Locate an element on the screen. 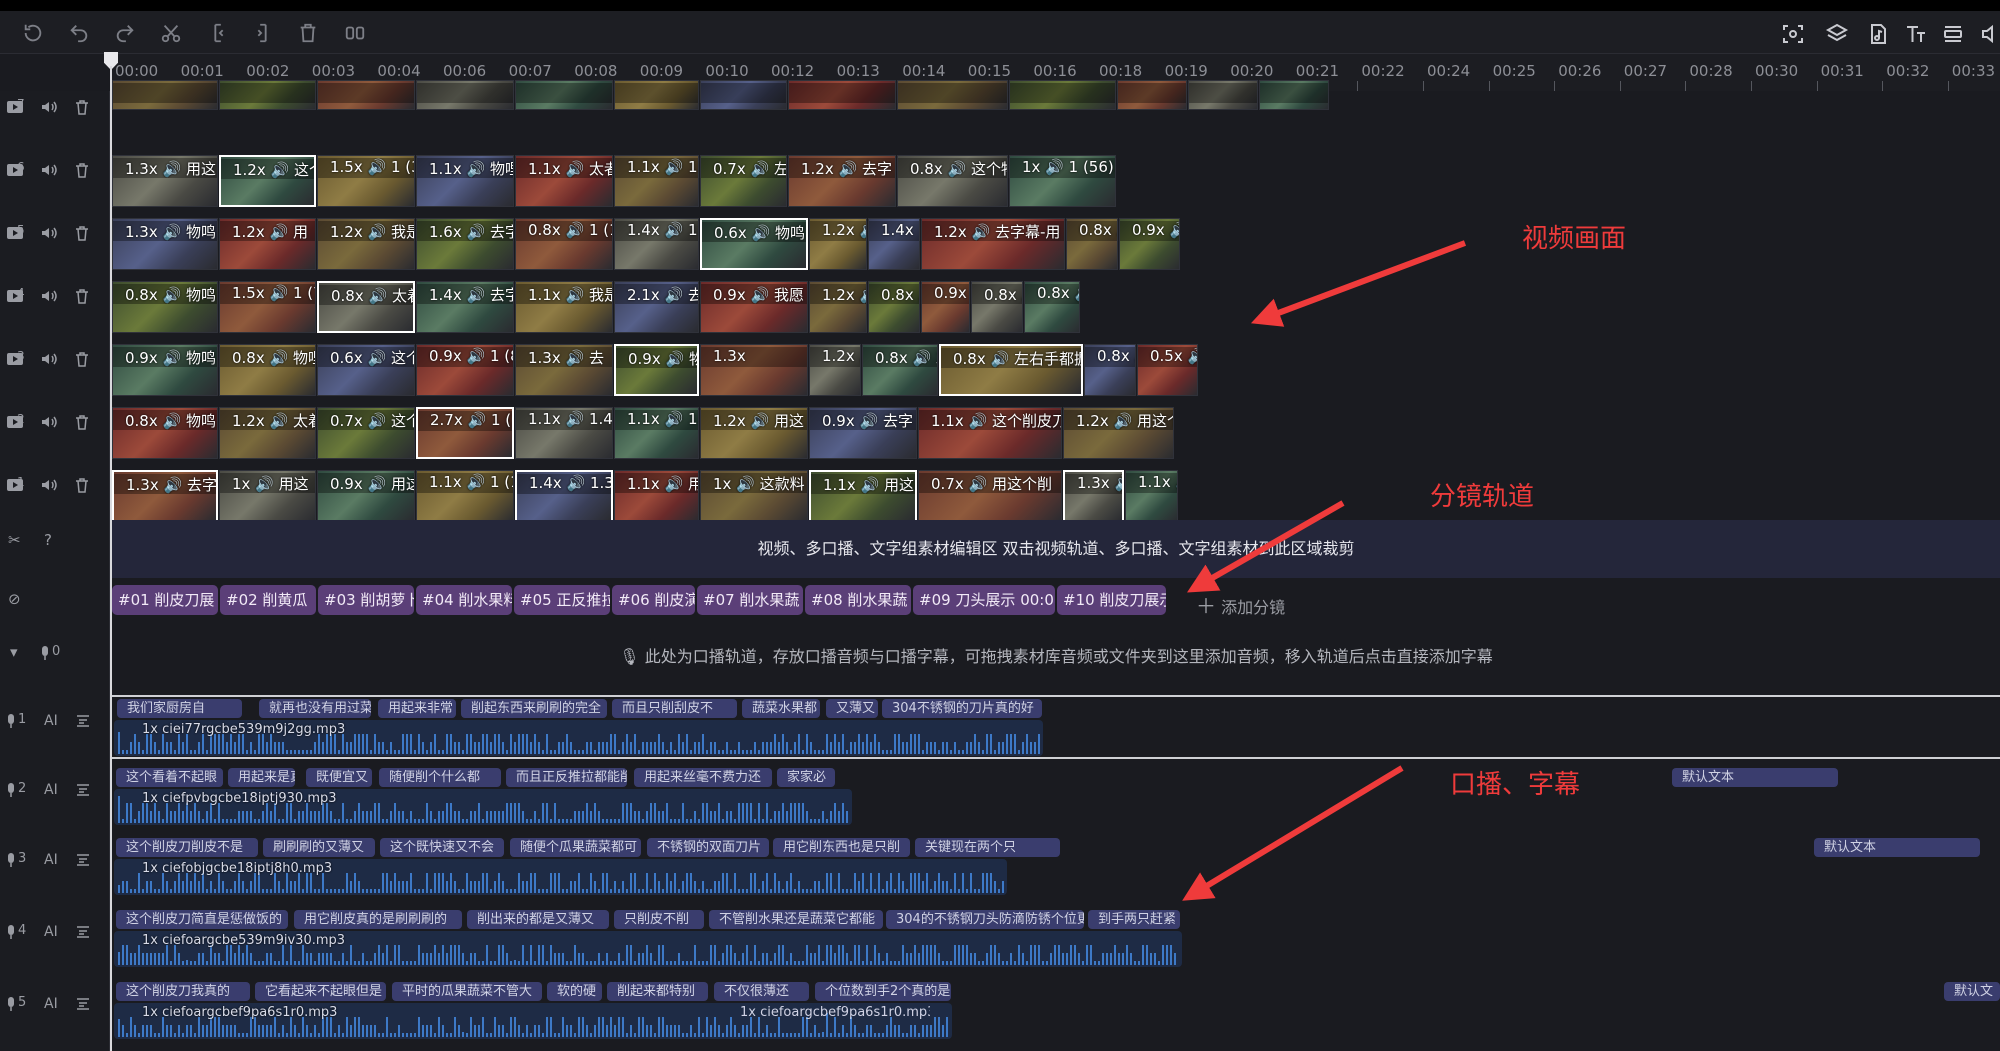 The image size is (2000, 1051). arrow-to-voice is located at coordinates (1293, 833).